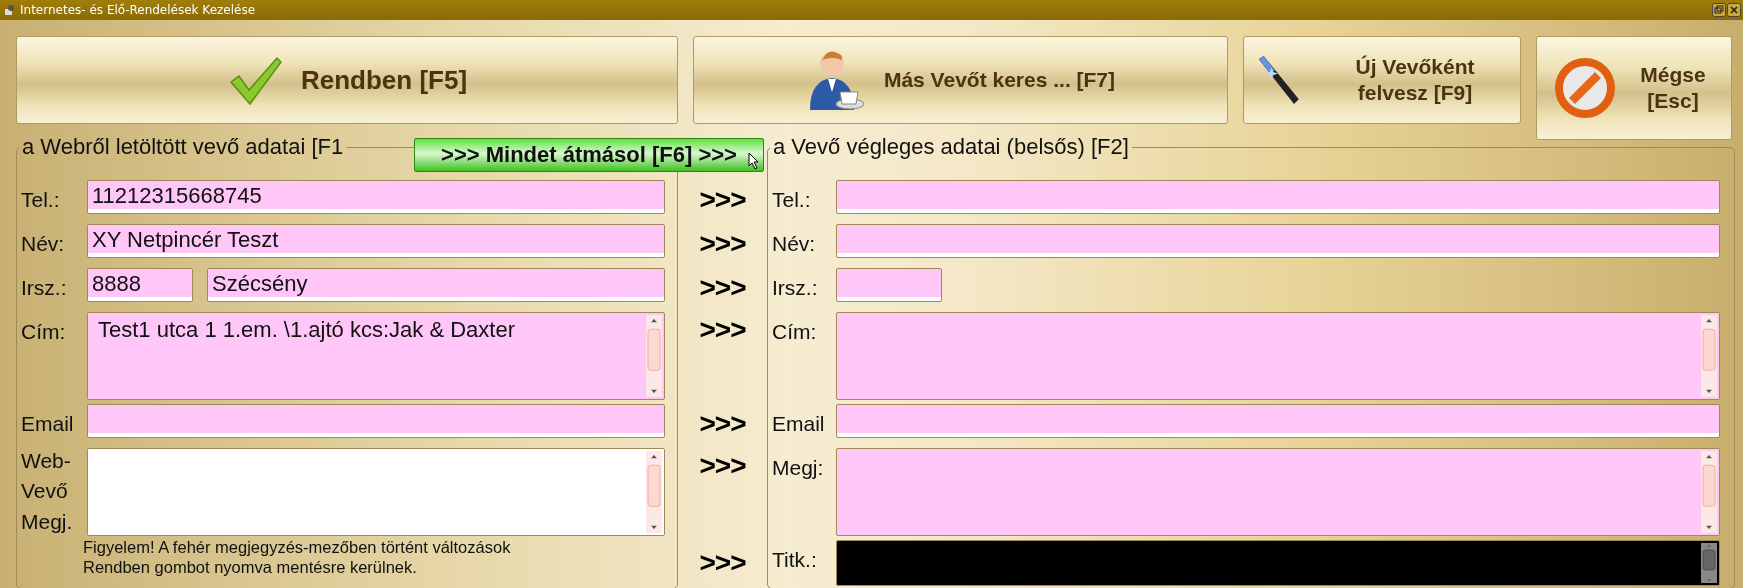 This screenshot has width=1743, height=588. What do you see at coordinates (1719, 10) in the screenshot?
I see `restore-icon` at bounding box center [1719, 10].